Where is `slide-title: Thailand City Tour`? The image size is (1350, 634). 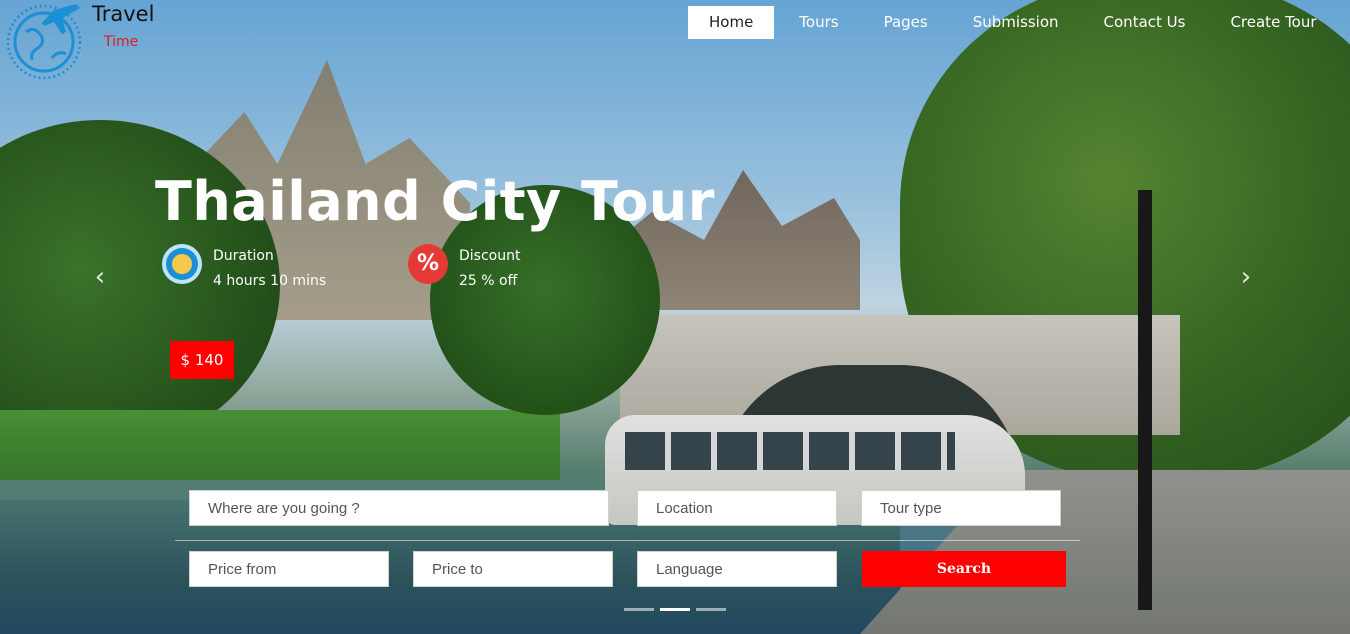 slide-title: Thailand City Tour is located at coordinates (435, 201).